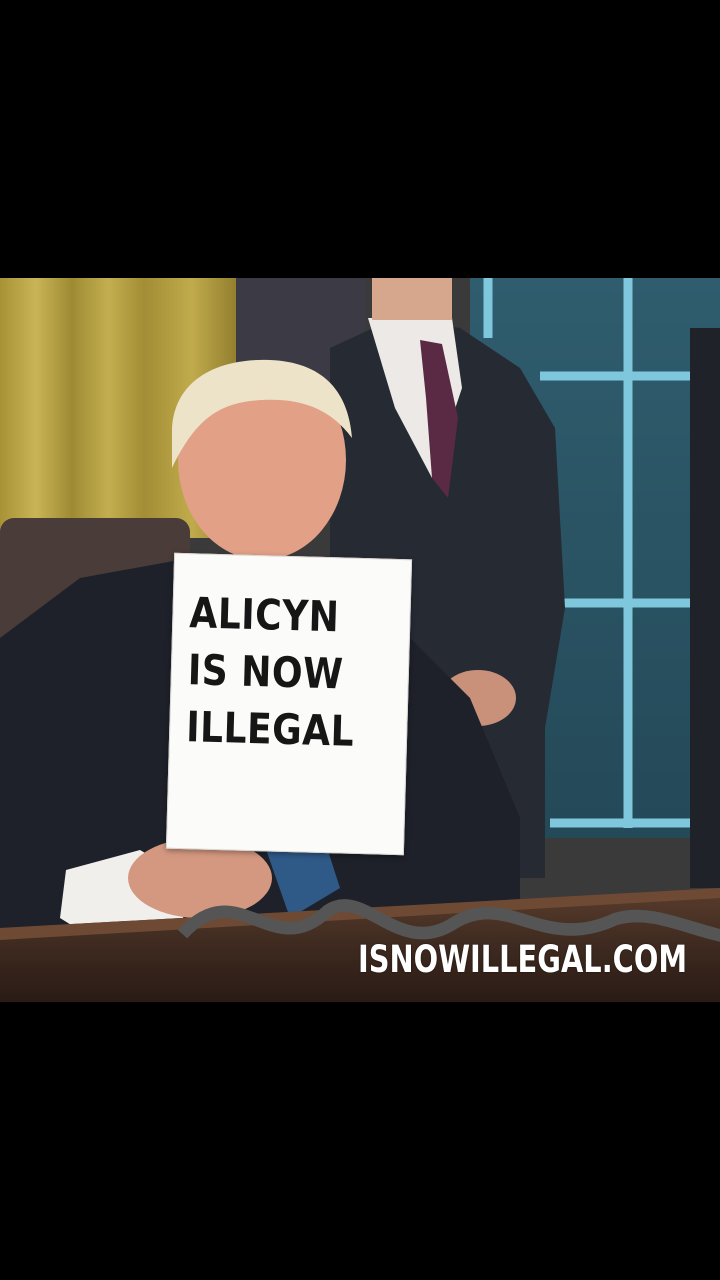 The width and height of the screenshot is (720, 1280). What do you see at coordinates (448, 925) in the screenshot?
I see `signature` at bounding box center [448, 925].